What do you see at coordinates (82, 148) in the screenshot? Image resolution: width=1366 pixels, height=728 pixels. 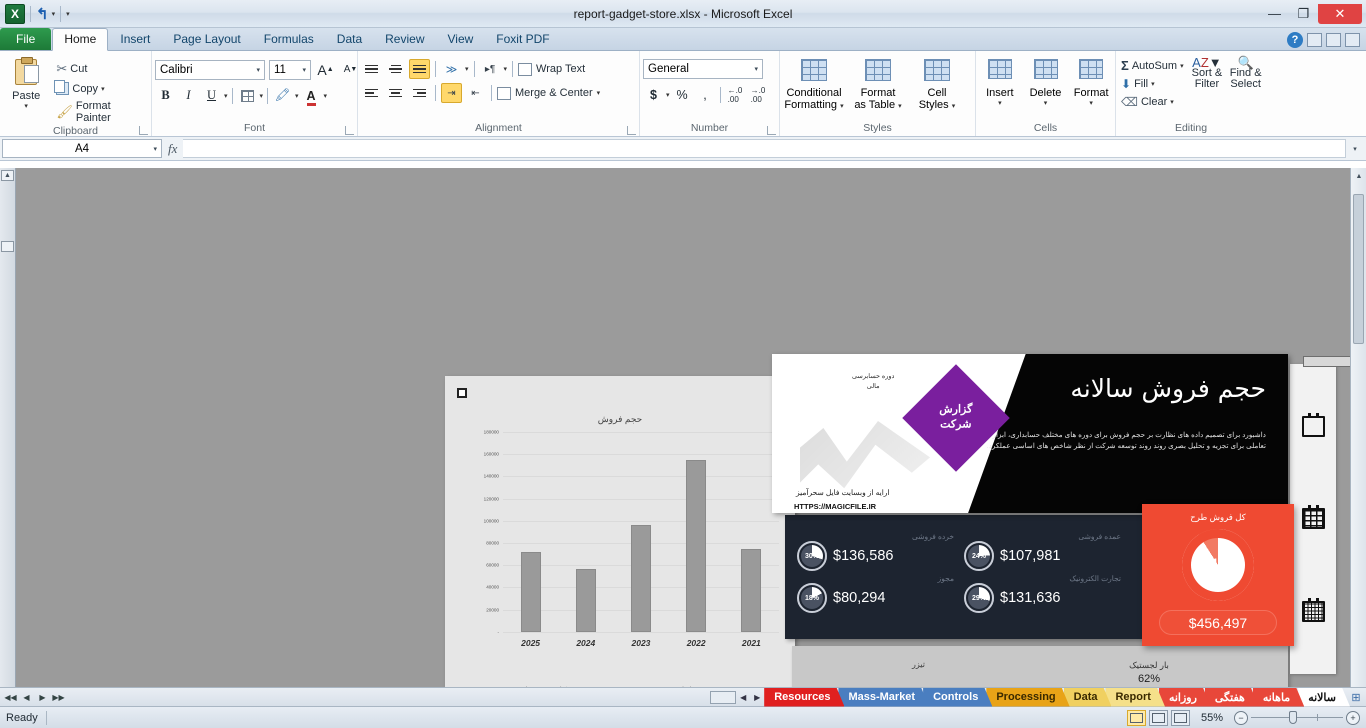 I see `name-box: A4 ▾` at bounding box center [82, 148].